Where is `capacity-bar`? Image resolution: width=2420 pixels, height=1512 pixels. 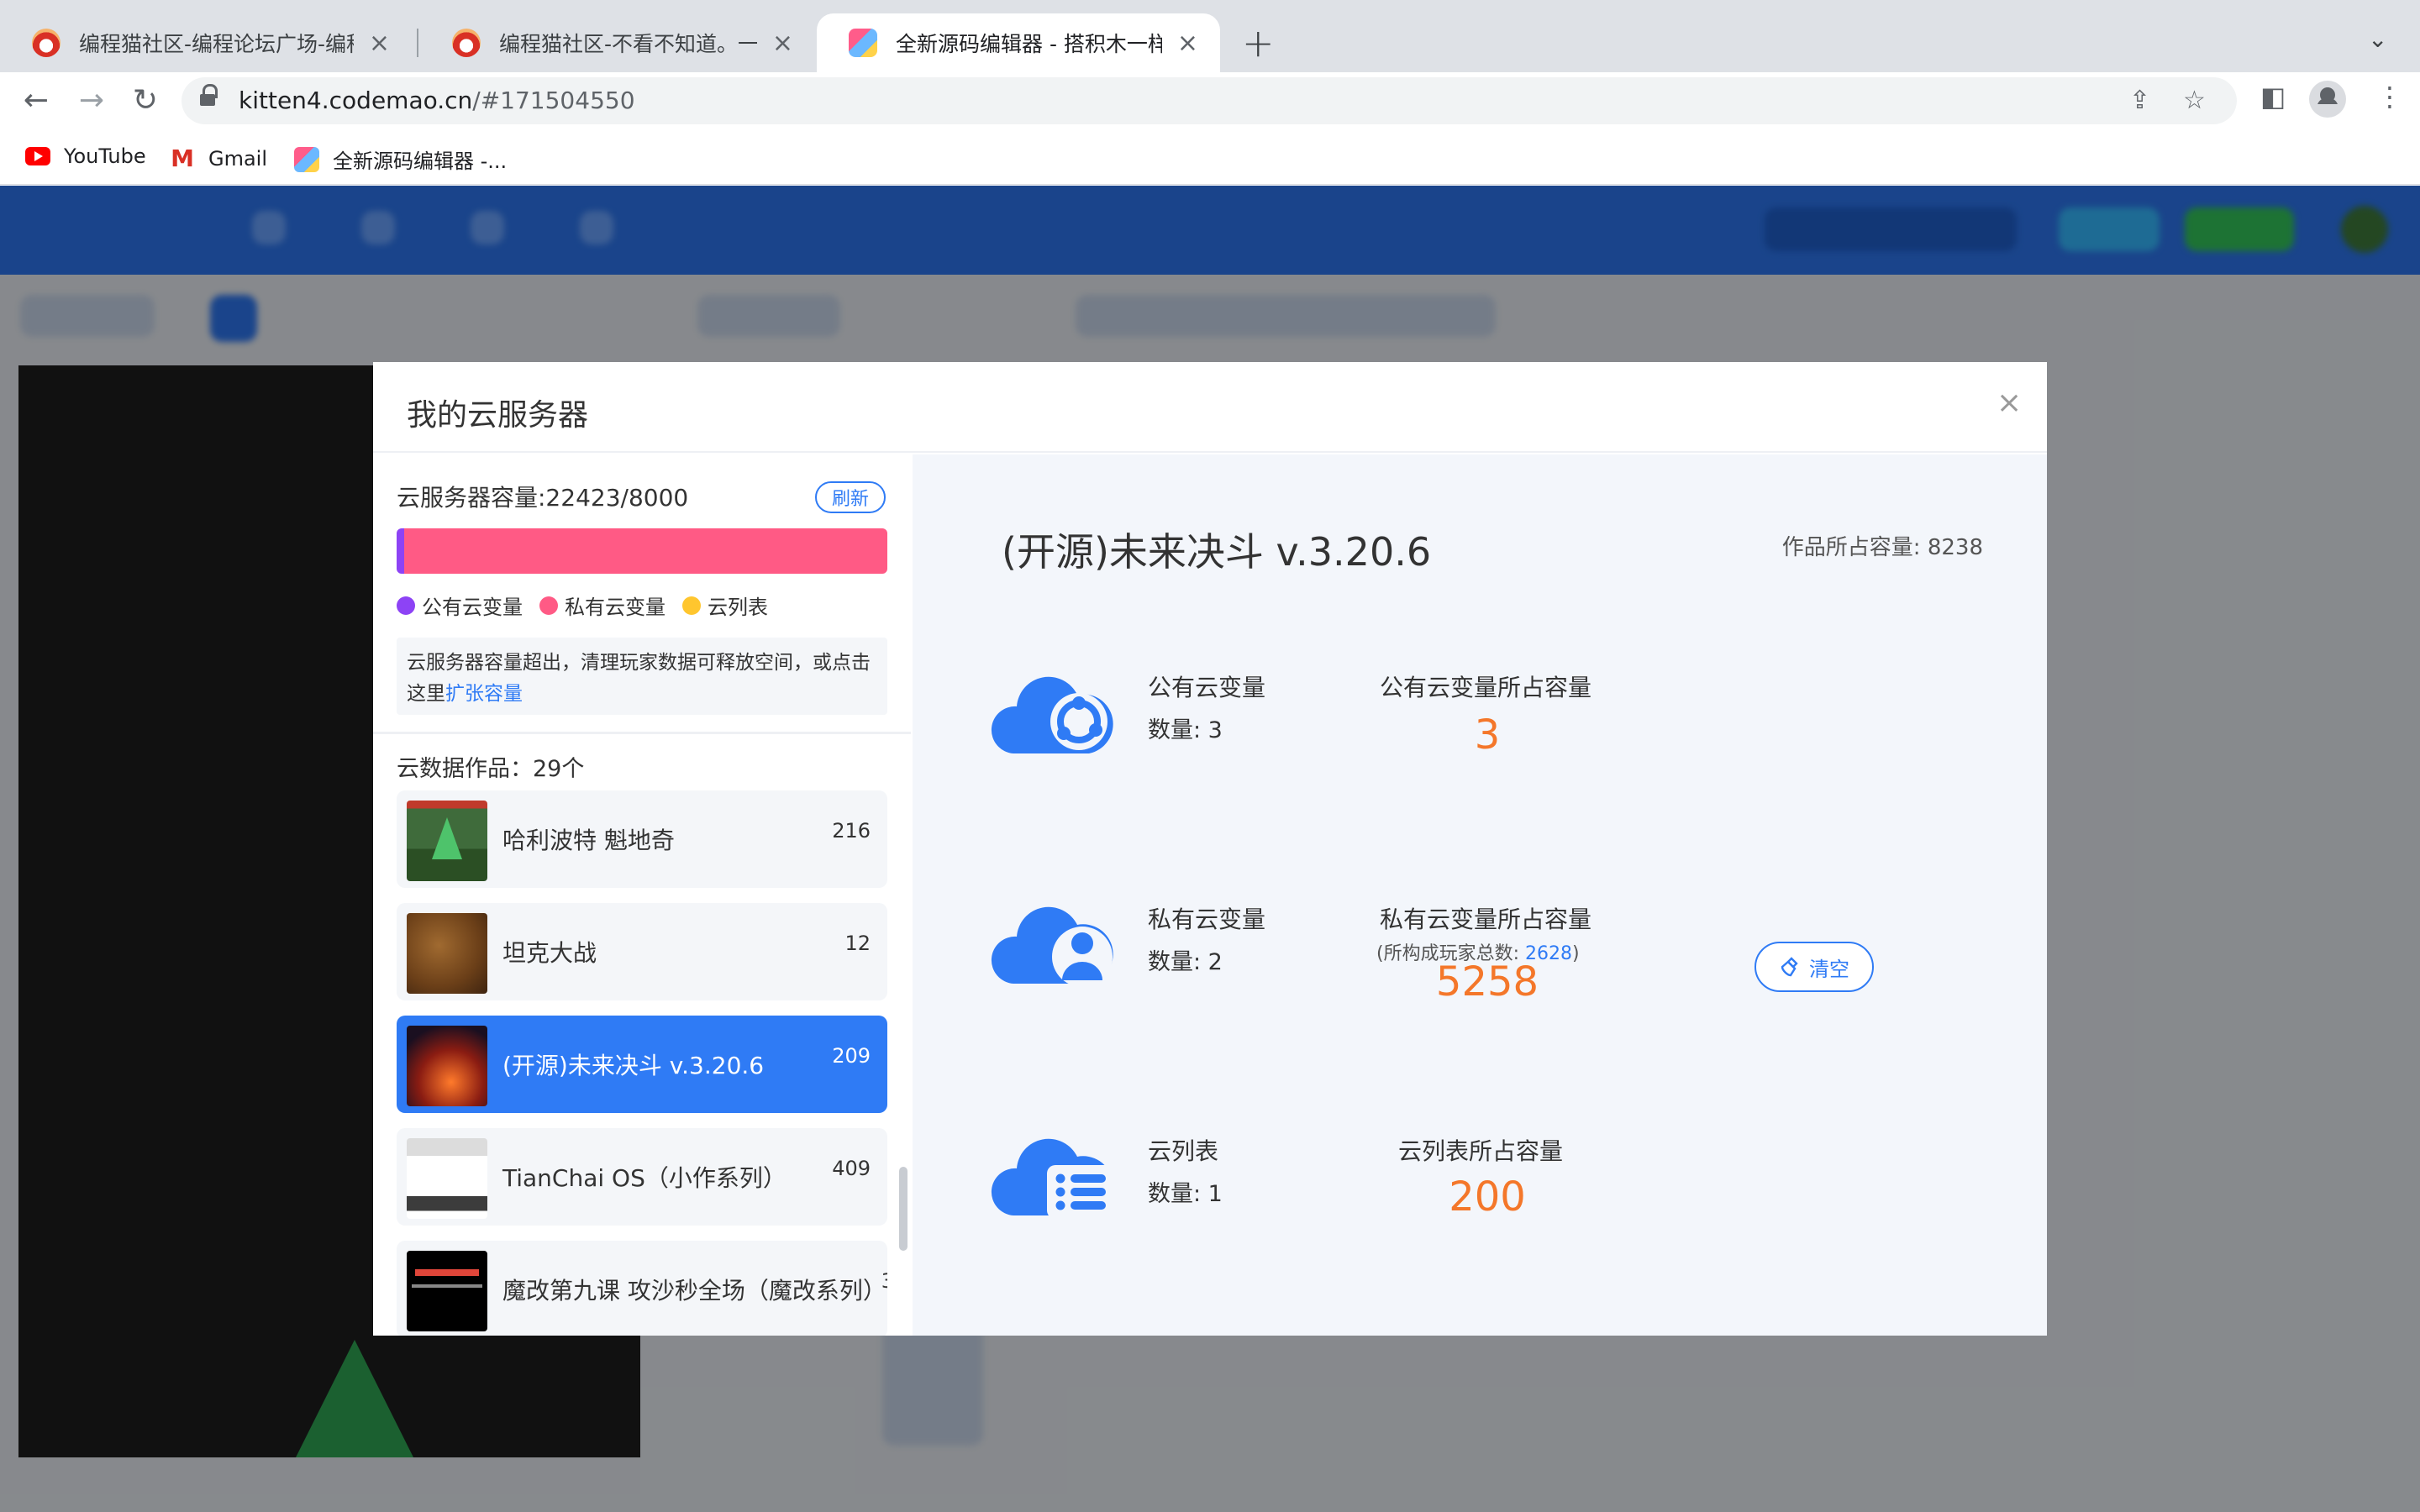 capacity-bar is located at coordinates (642, 551).